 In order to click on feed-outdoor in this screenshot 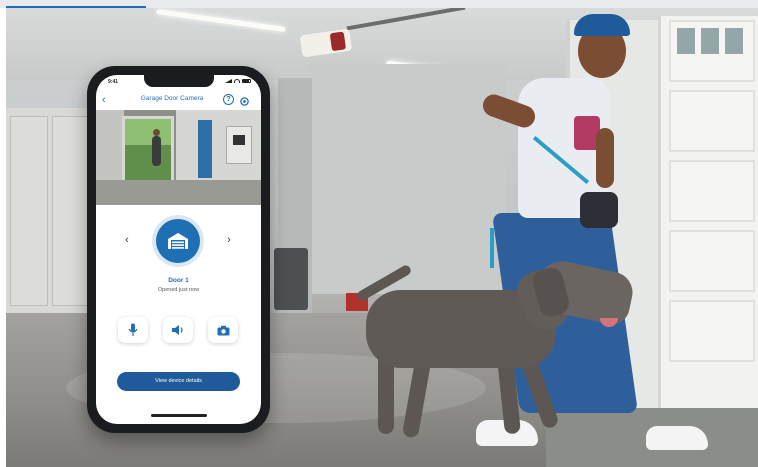, I will do `click(148, 132)`.